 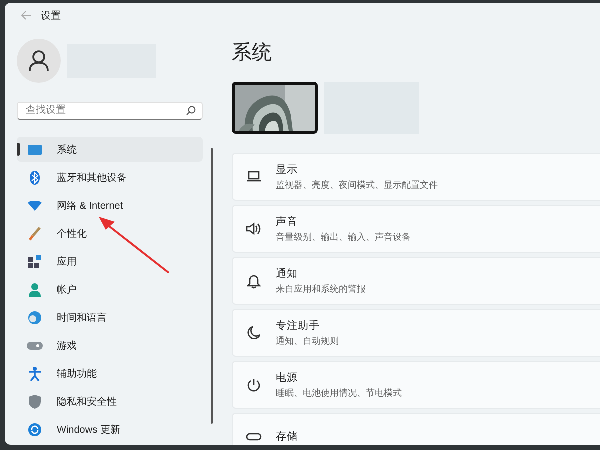 What do you see at coordinates (287, 221) in the screenshot?
I see `card-title: 声音` at bounding box center [287, 221].